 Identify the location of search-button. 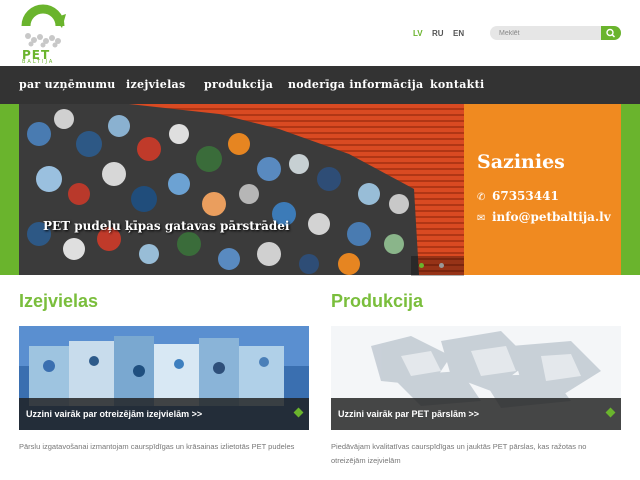
(611, 33).